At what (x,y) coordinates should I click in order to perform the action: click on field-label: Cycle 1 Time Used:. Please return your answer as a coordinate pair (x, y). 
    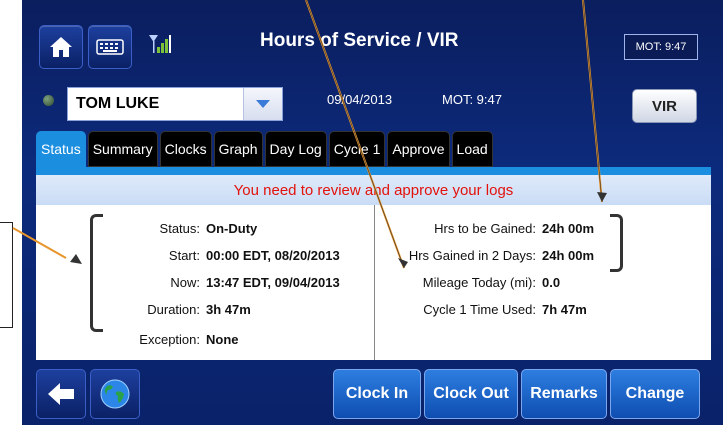
    Looking at the image, I should click on (479, 309).